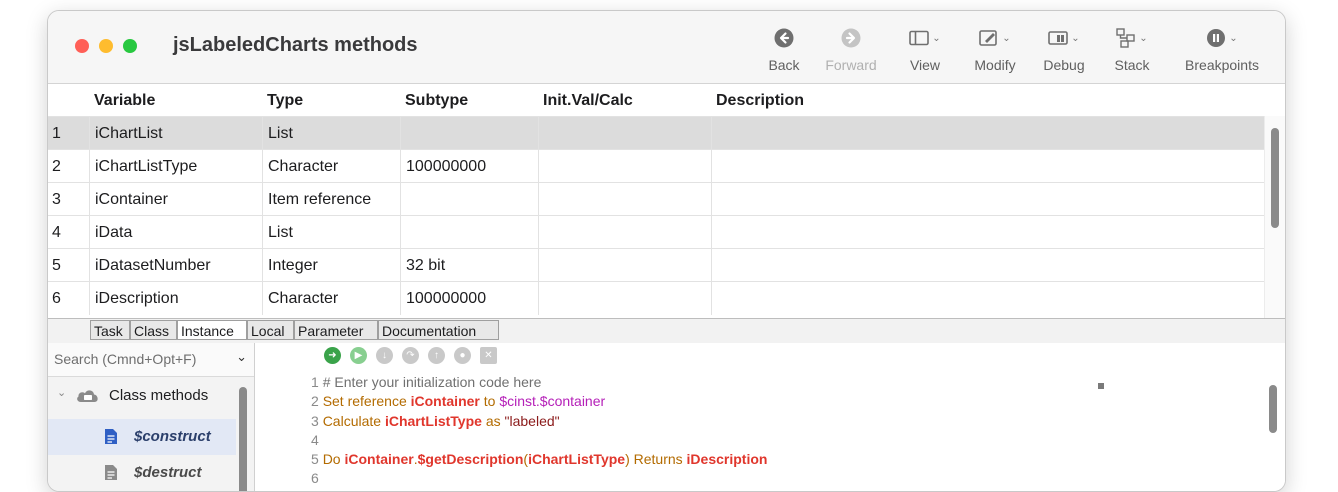  I want to click on clear-icon: ✕, so click(488, 355).